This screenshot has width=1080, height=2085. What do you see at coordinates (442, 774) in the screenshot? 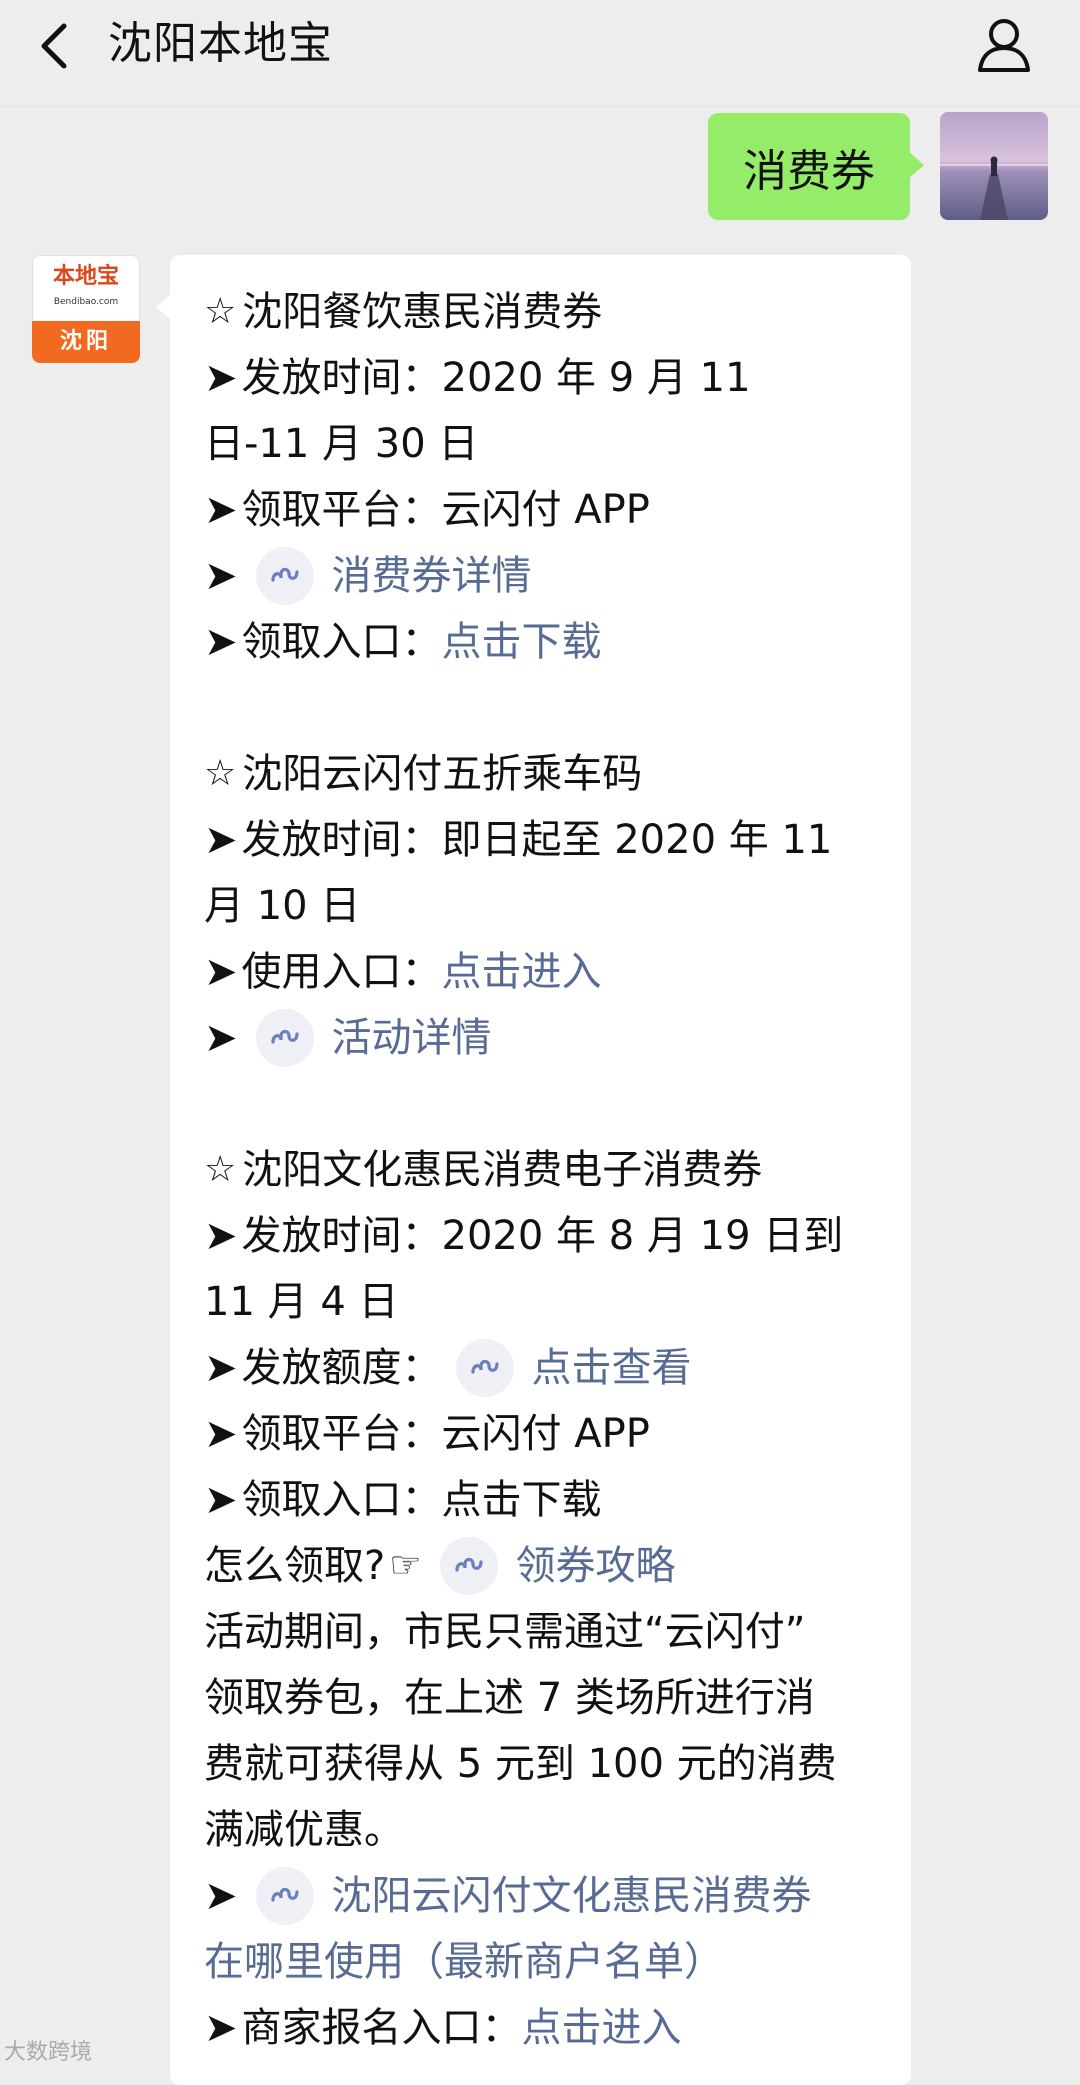
I see `section-title: 沈阳云闪付五折乘车码` at bounding box center [442, 774].